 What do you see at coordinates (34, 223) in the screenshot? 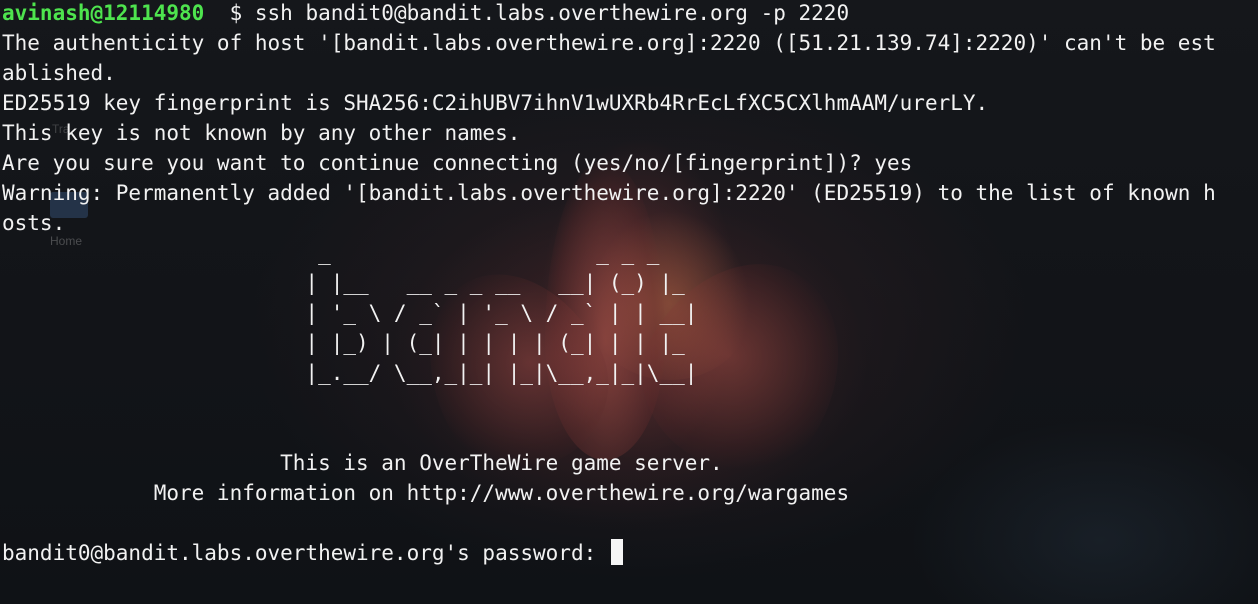
I see `output-line: osts.` at bounding box center [34, 223].